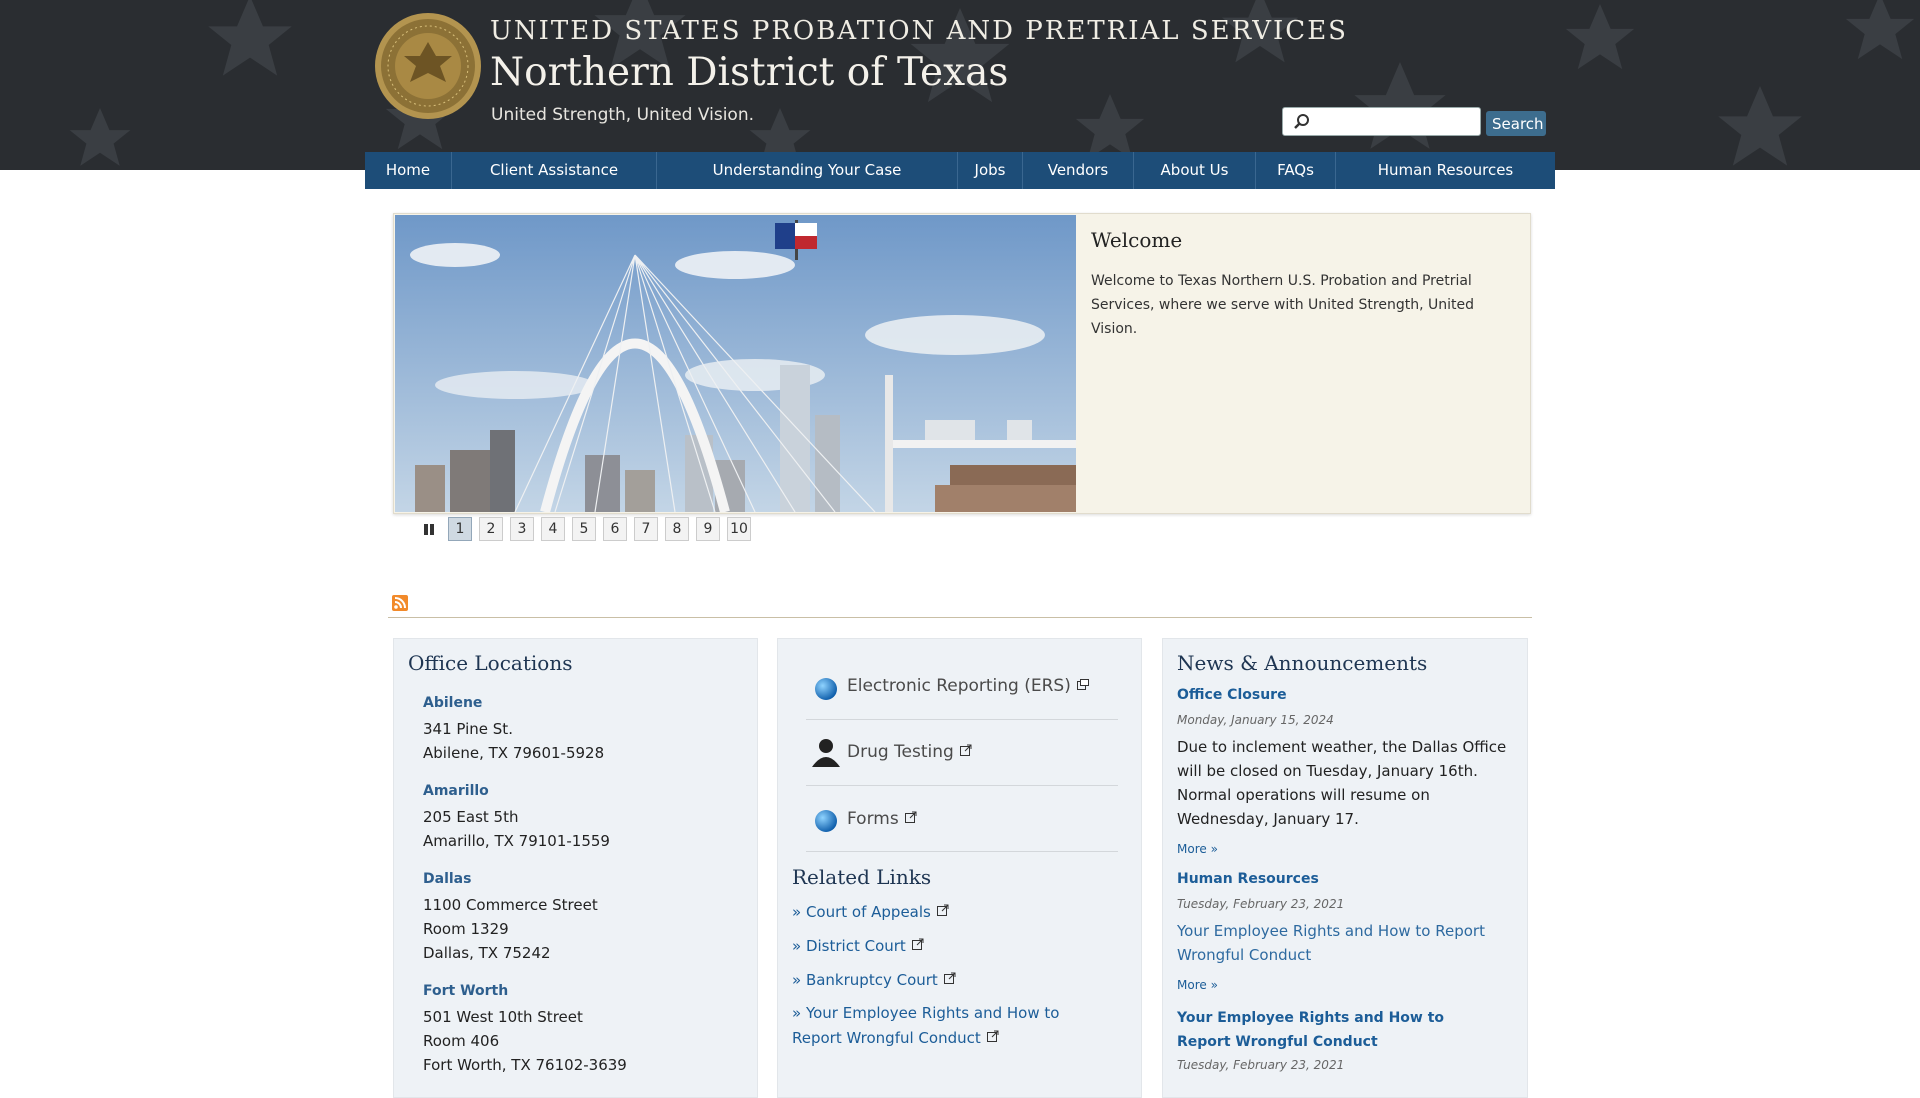 Image resolution: width=1920 pixels, height=1098 pixels. What do you see at coordinates (1445, 170) in the screenshot?
I see `nav-human-resources: Human Resources` at bounding box center [1445, 170].